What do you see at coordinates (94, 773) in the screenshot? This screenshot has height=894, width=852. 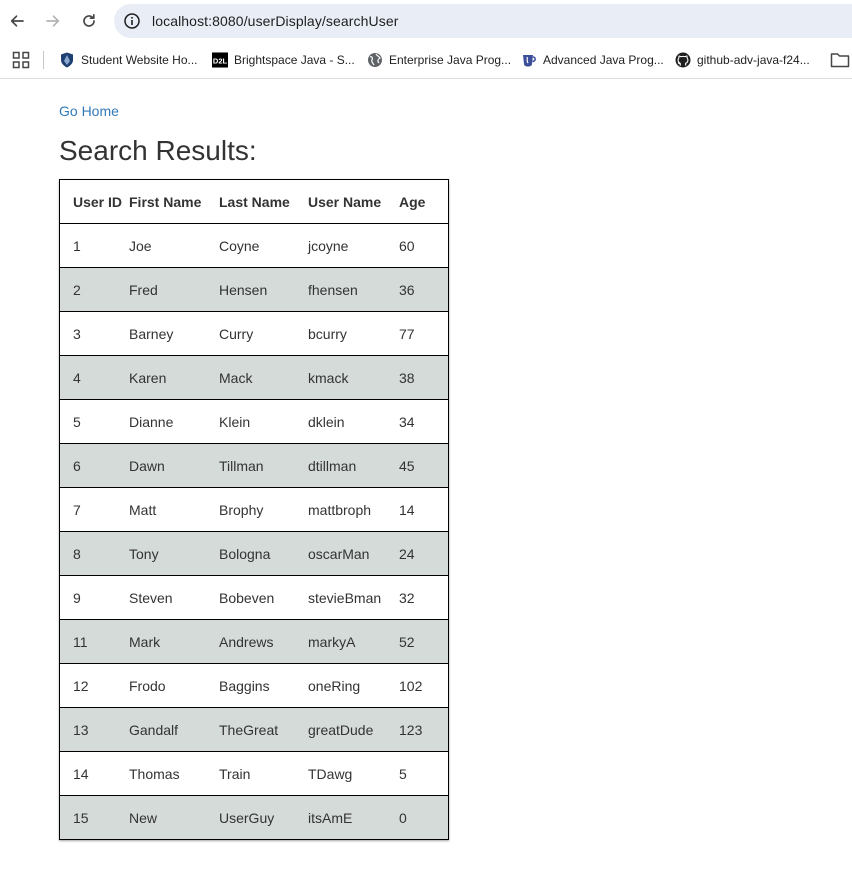 I see `cell-user-id: 14` at bounding box center [94, 773].